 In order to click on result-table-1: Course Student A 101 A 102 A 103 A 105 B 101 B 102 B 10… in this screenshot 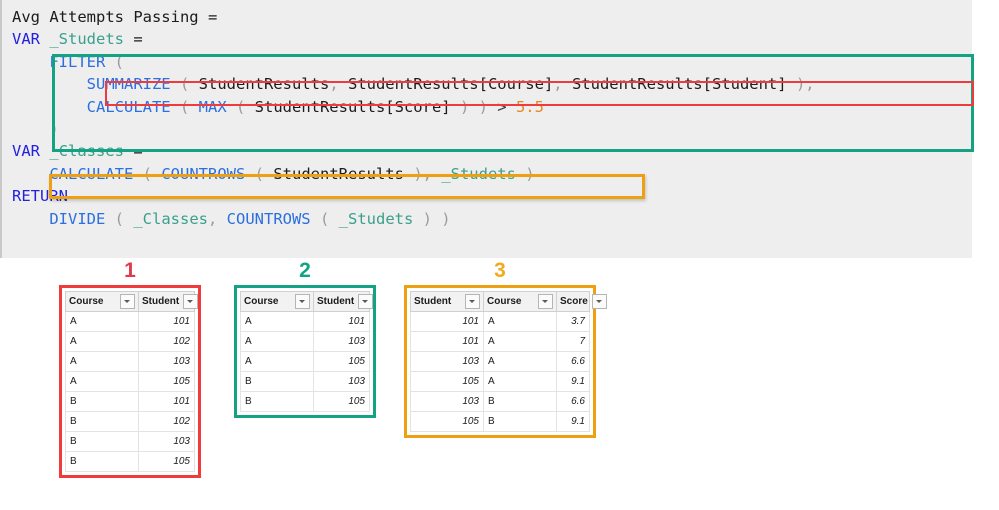, I will do `click(132, 381)`.